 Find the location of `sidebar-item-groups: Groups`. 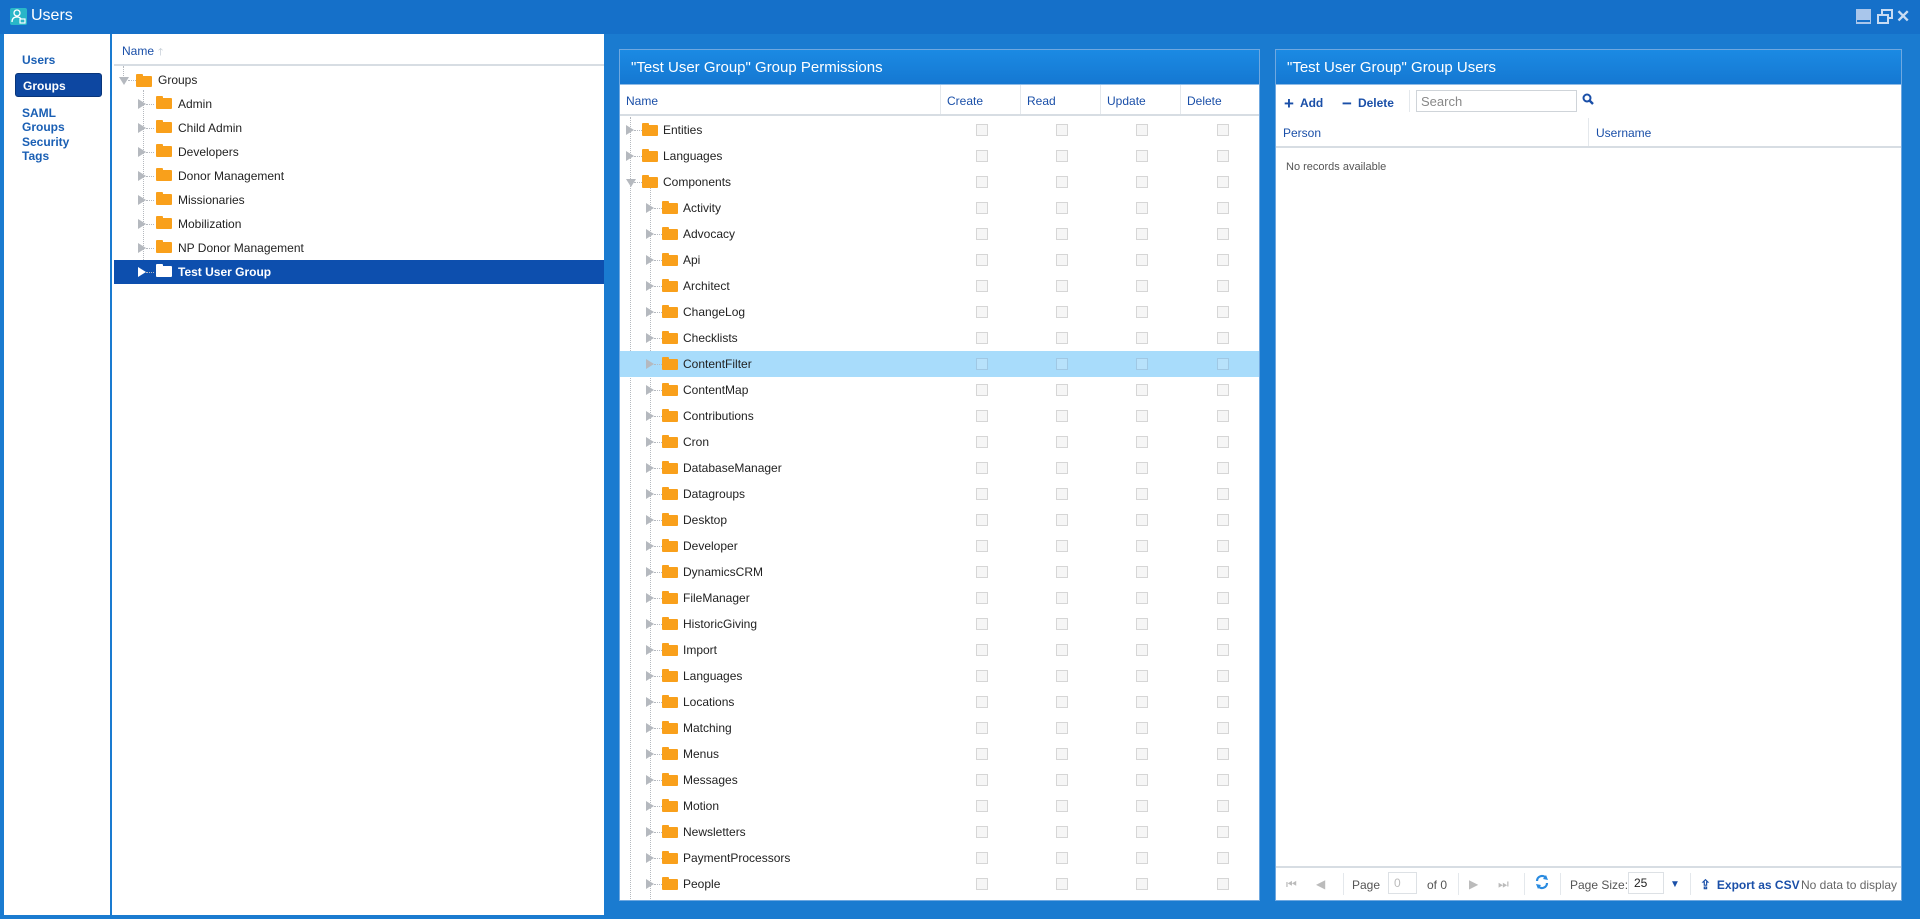

sidebar-item-groups: Groups is located at coordinates (58, 85).